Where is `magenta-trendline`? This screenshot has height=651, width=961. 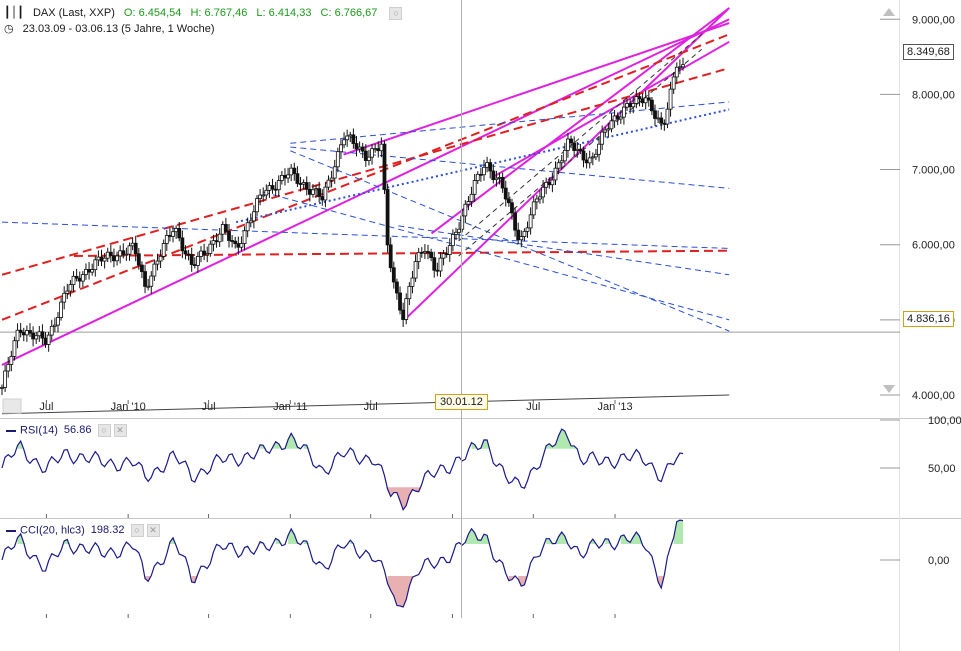 magenta-trendline is located at coordinates (580, 121).